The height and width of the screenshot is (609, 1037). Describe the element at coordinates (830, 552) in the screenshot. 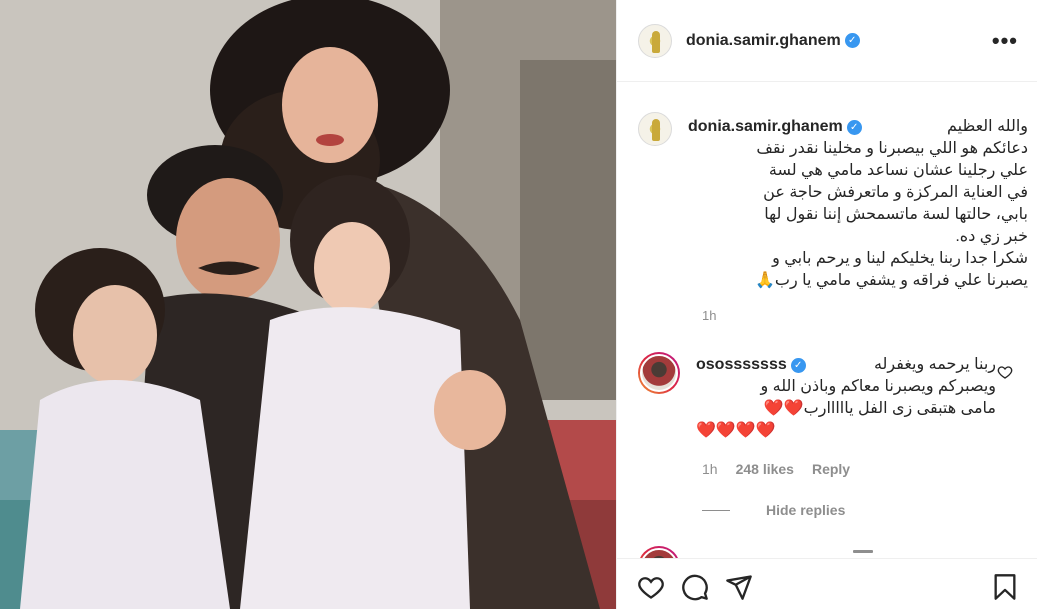

I see `next-comment-preview` at that location.